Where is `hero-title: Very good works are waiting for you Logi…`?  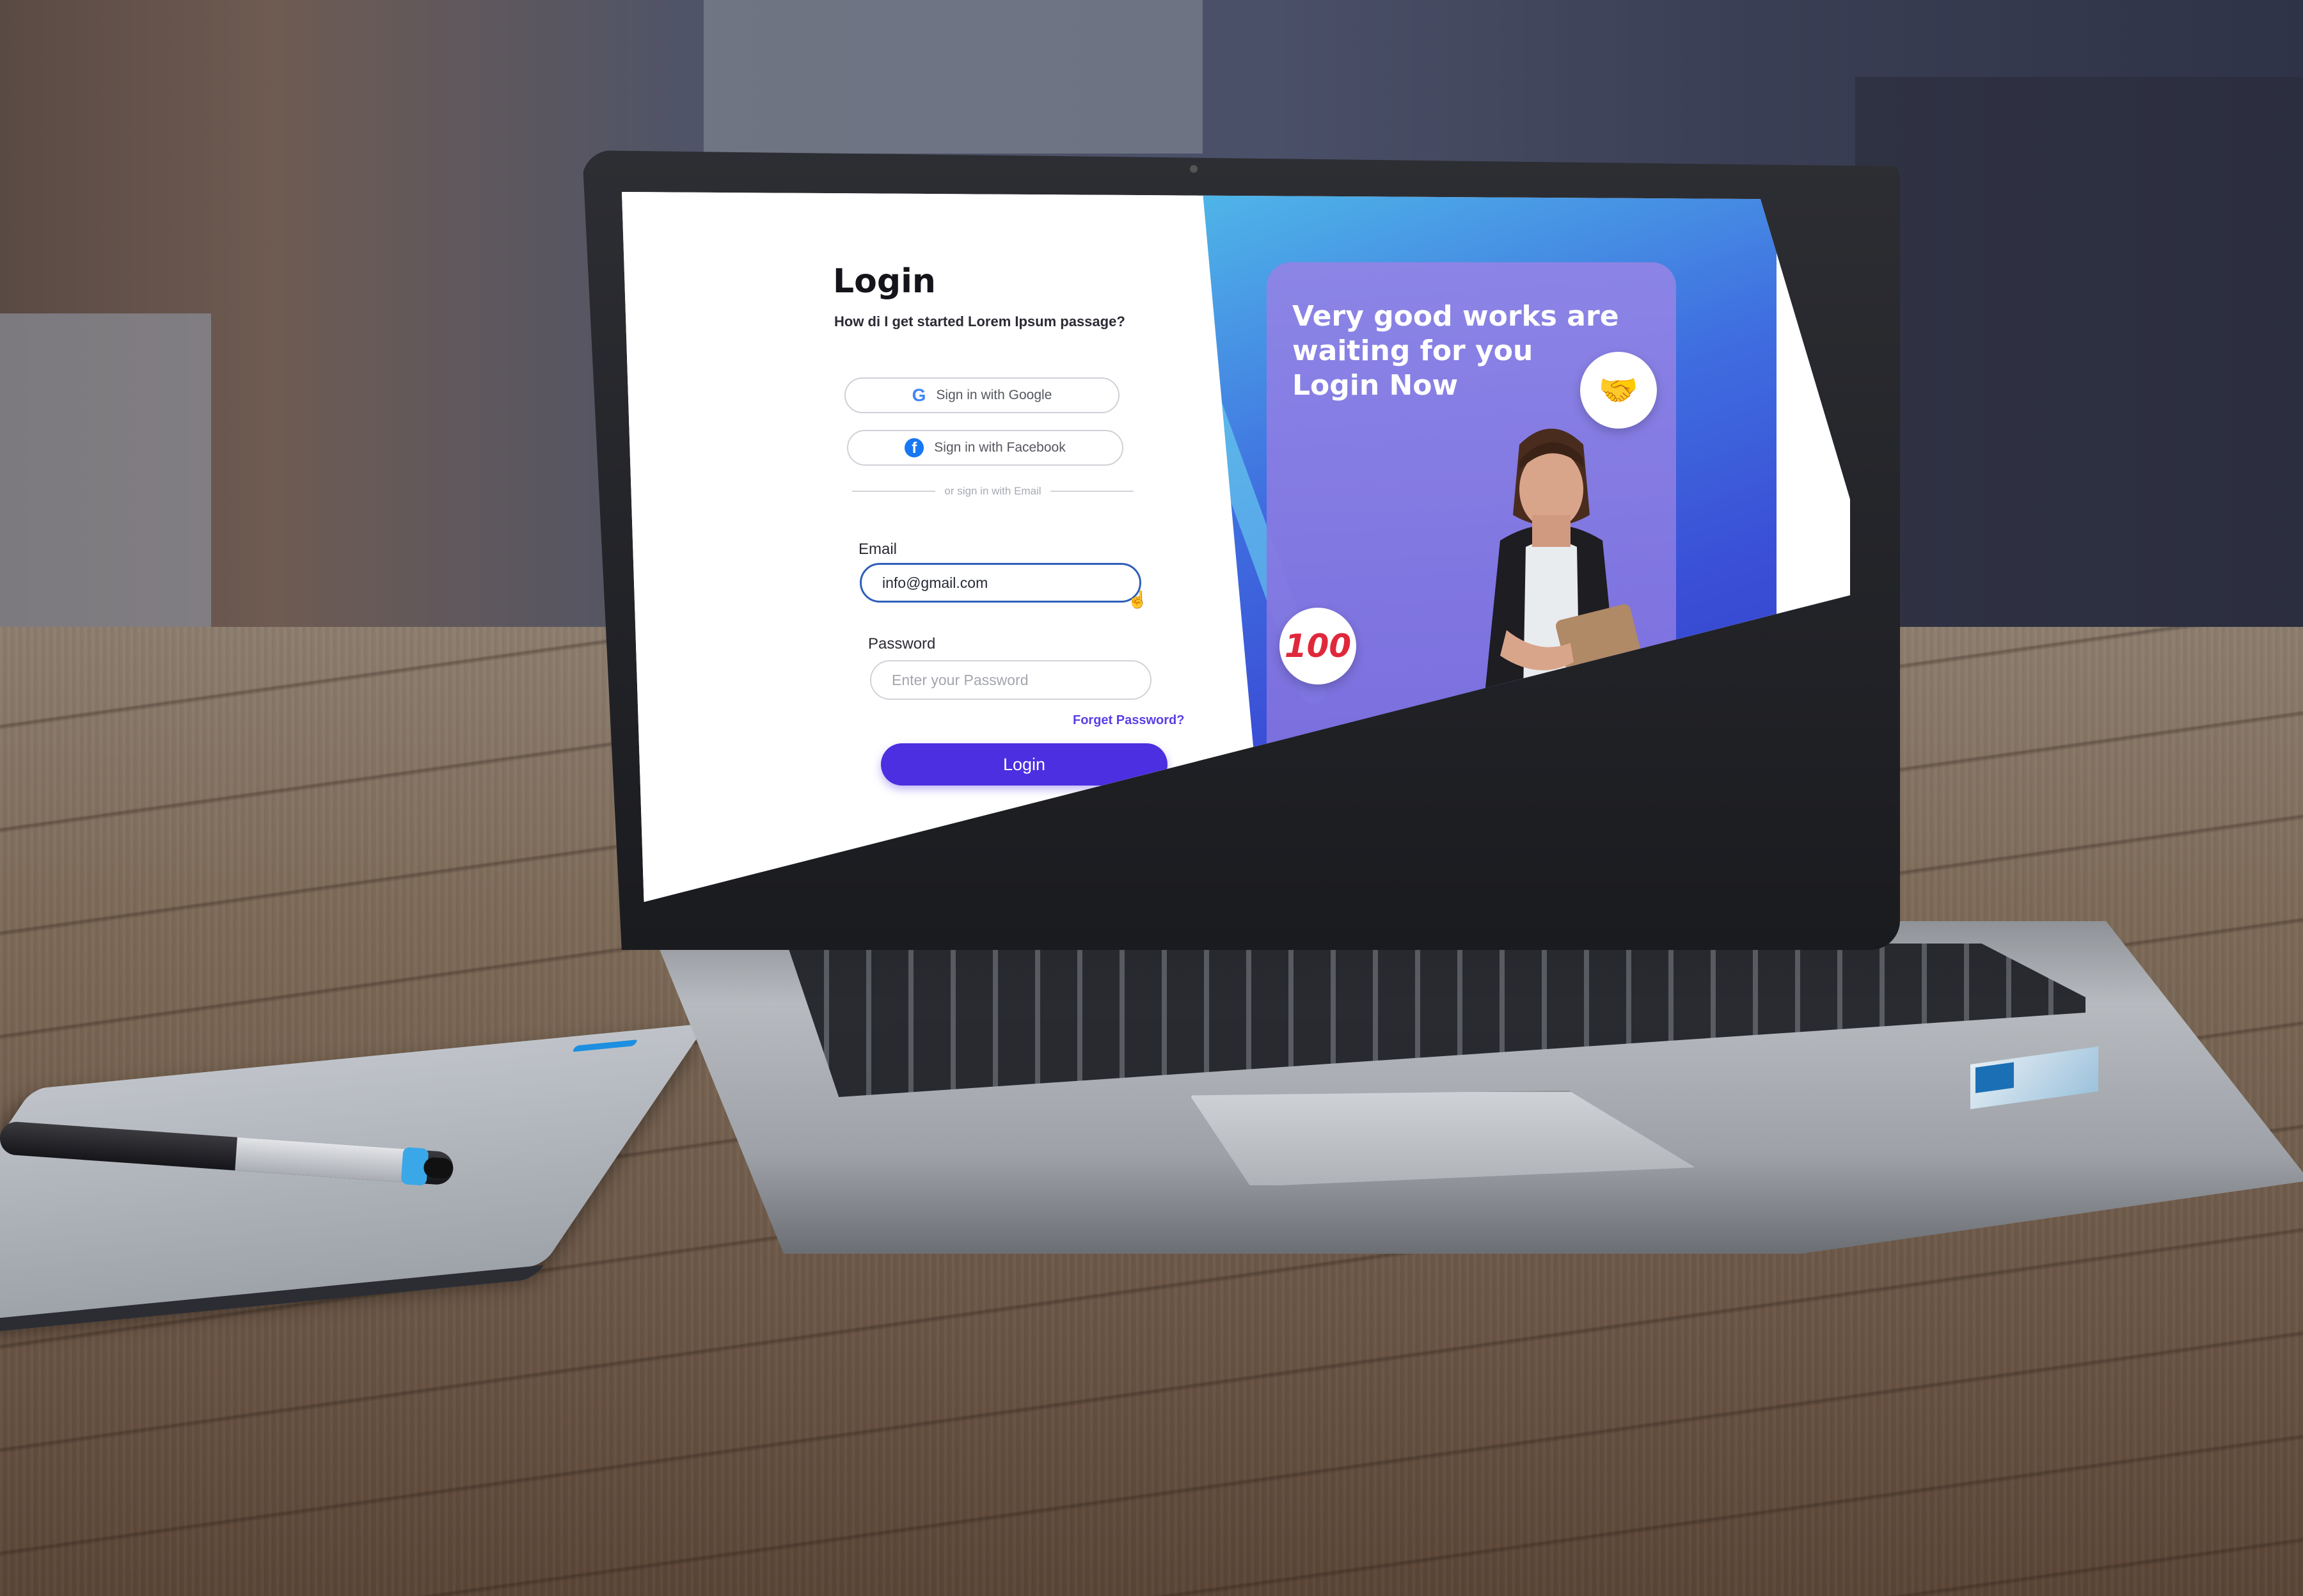
hero-title: Very good works are waiting for you Logi… is located at coordinates (1455, 351).